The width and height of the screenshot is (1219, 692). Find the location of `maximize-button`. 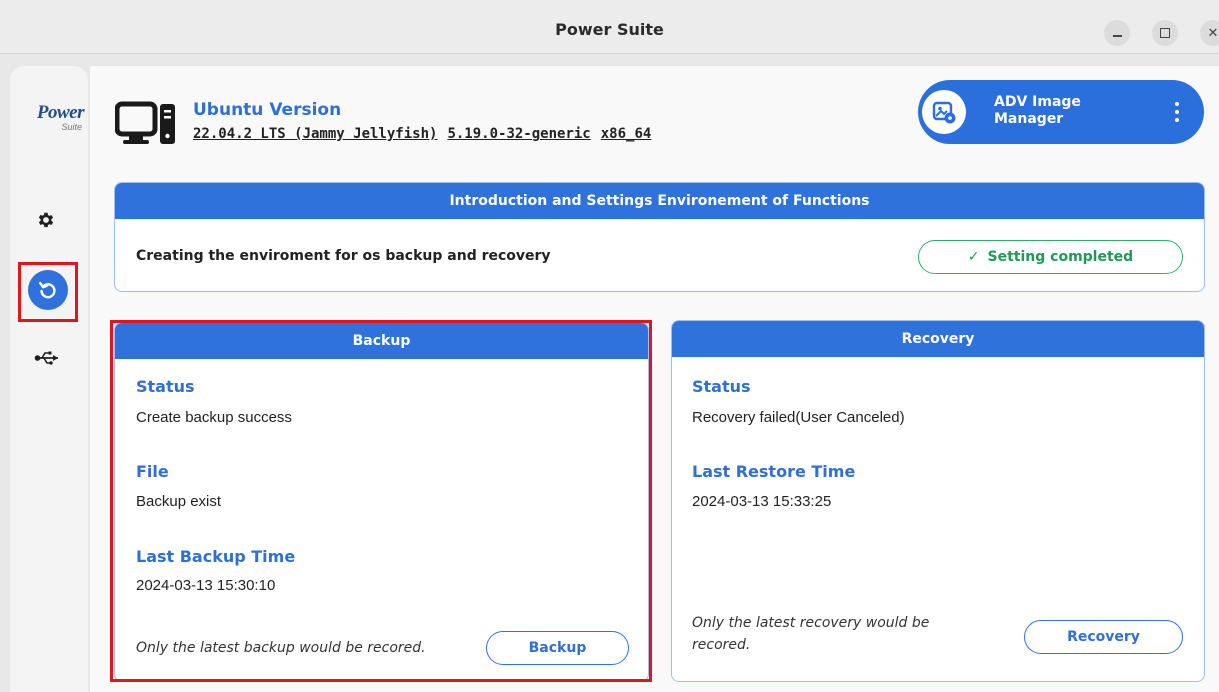

maximize-button is located at coordinates (1165, 33).